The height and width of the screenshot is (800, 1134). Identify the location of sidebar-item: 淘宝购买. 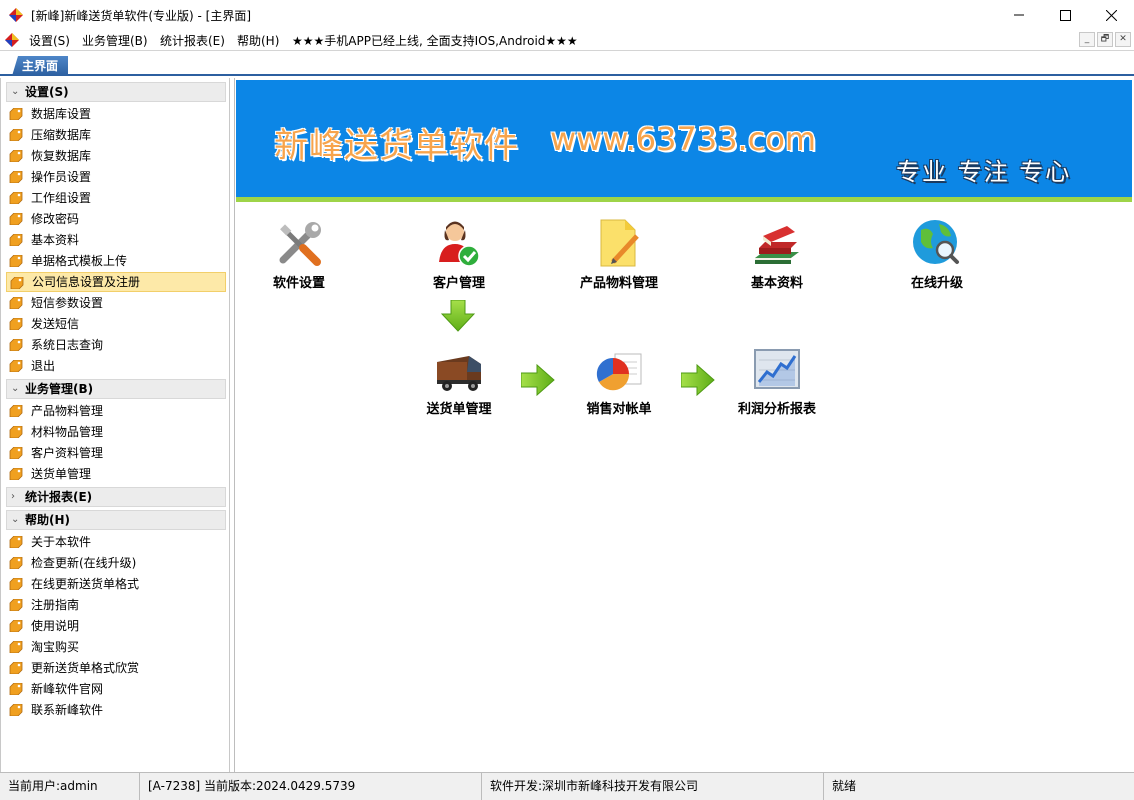
(116, 647).